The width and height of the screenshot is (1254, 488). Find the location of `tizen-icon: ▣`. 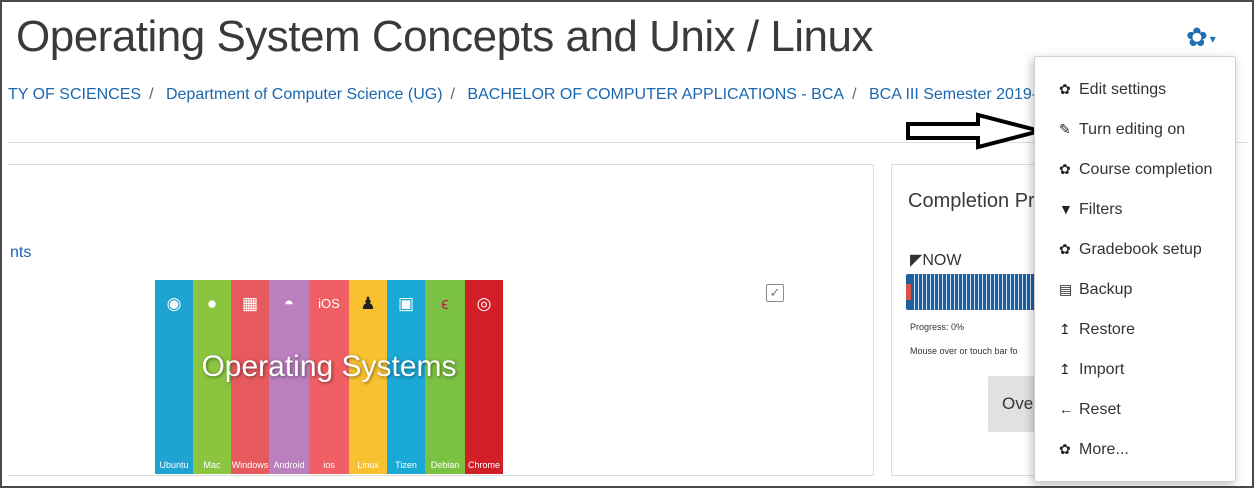

tizen-icon: ▣ is located at coordinates (406, 303).